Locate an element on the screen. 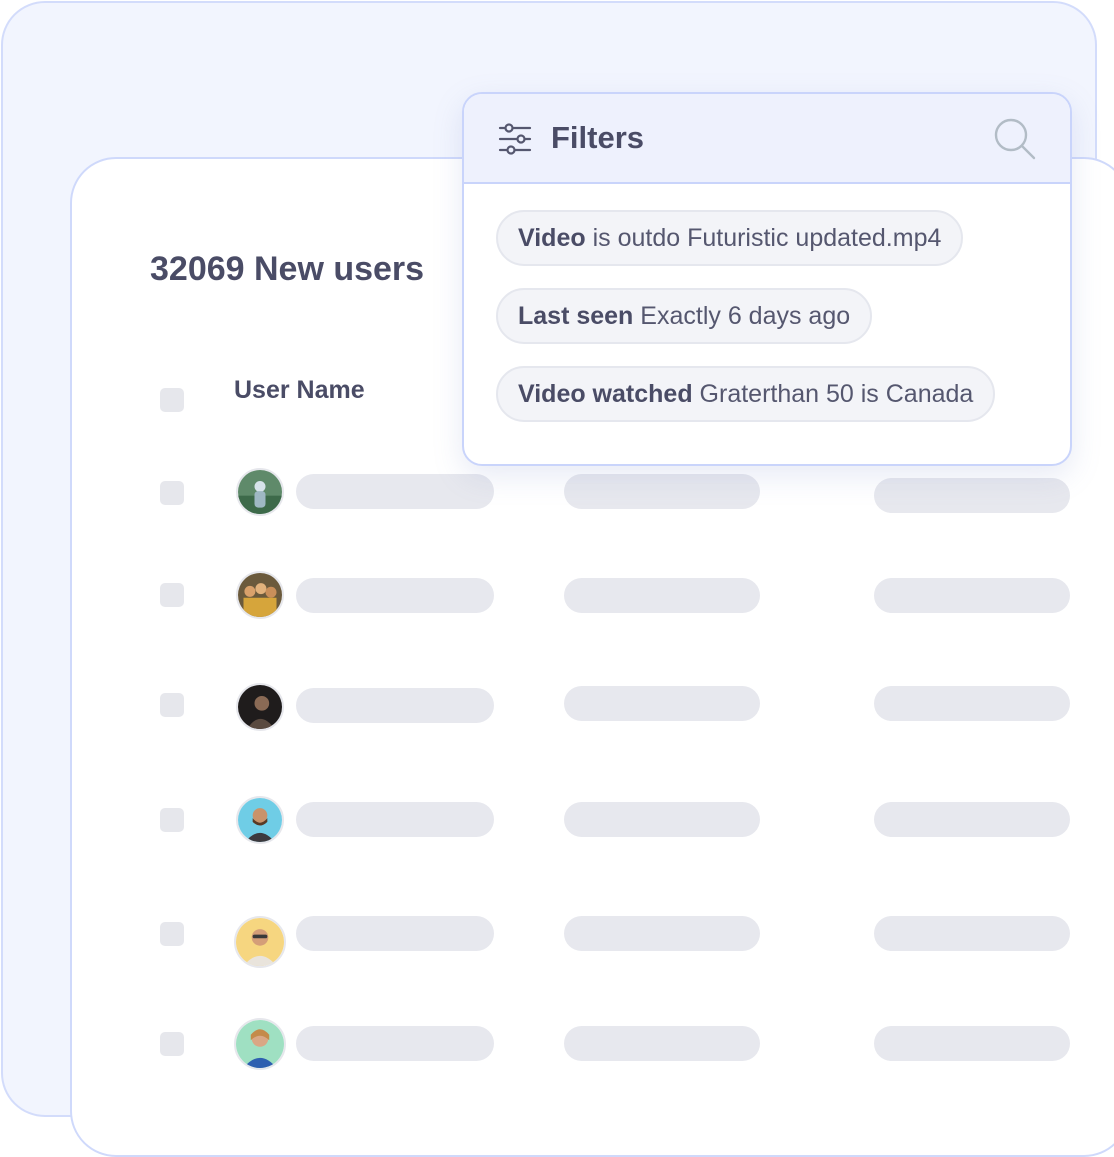 The width and height of the screenshot is (1114, 1157). select-all-checkbox is located at coordinates (172, 400).